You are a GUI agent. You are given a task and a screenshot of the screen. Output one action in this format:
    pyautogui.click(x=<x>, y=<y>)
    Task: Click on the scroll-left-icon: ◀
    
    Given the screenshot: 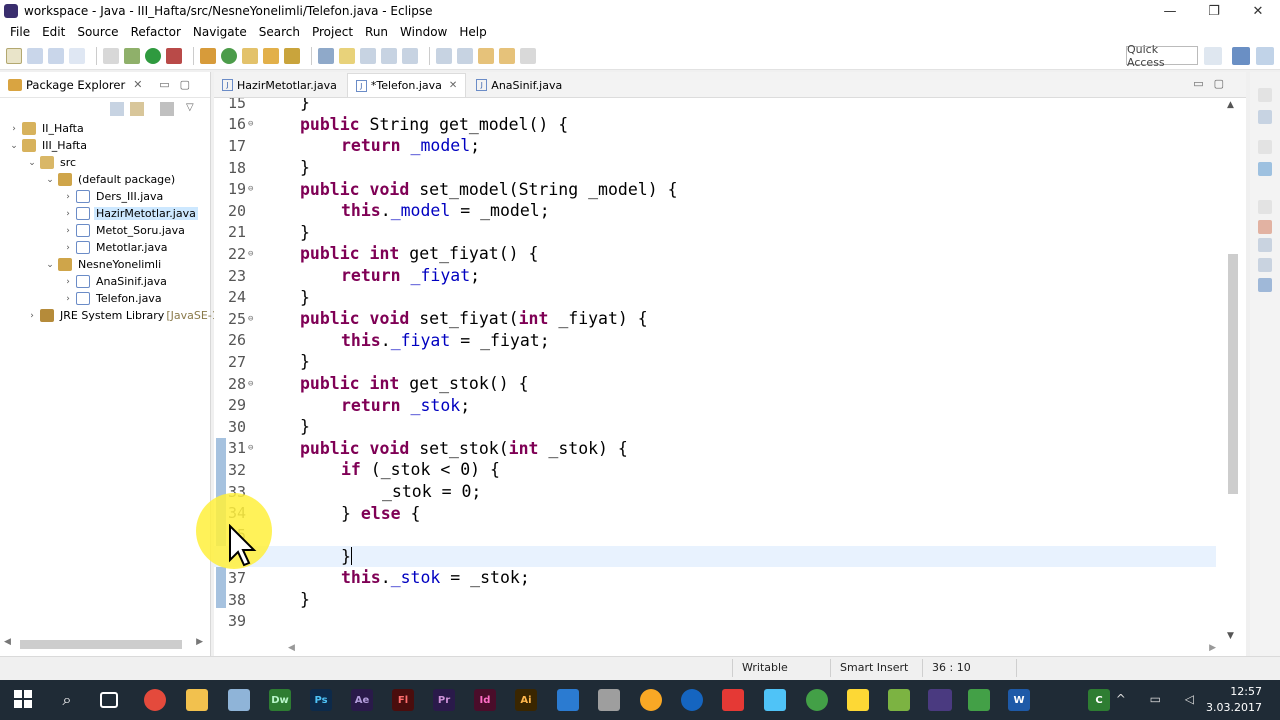 What is the action you would take?
    pyautogui.click(x=291, y=648)
    